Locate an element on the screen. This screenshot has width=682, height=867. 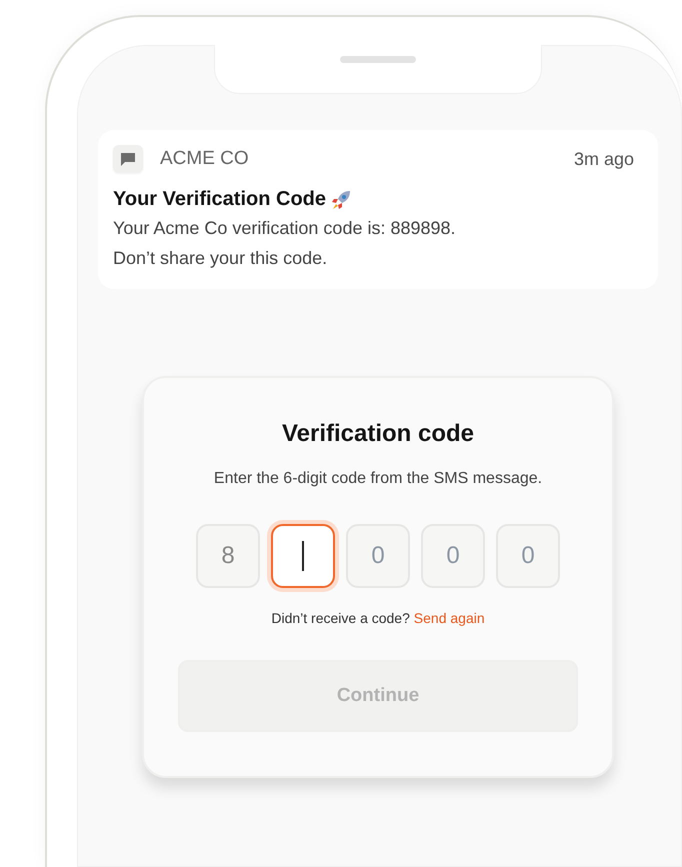
rocket-icon is located at coordinates (341, 199).